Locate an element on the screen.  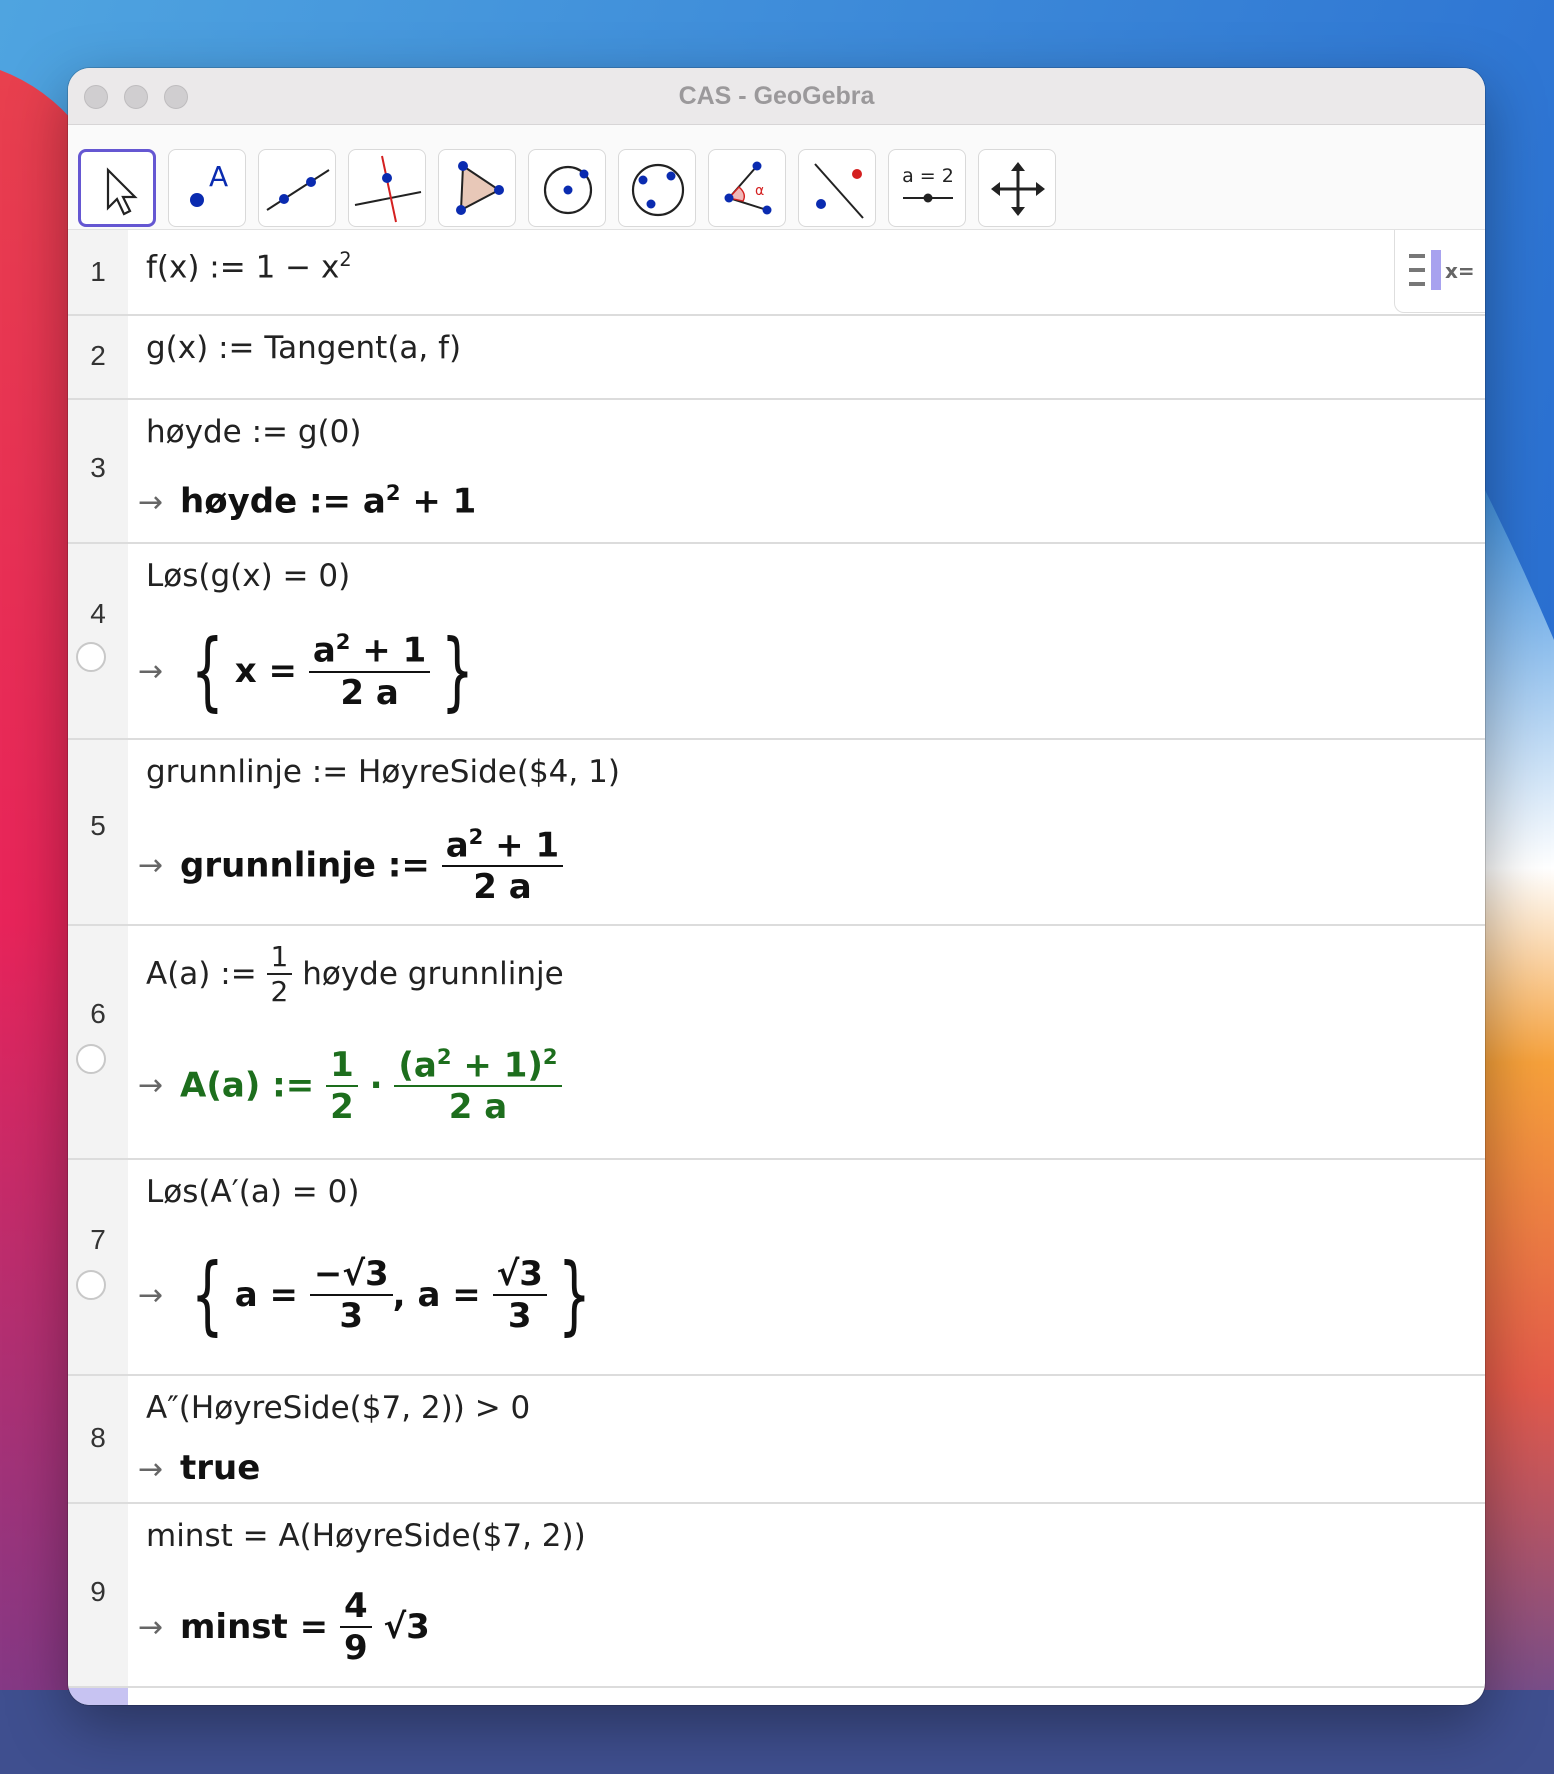
row-number: 9 is located at coordinates (98, 1591).